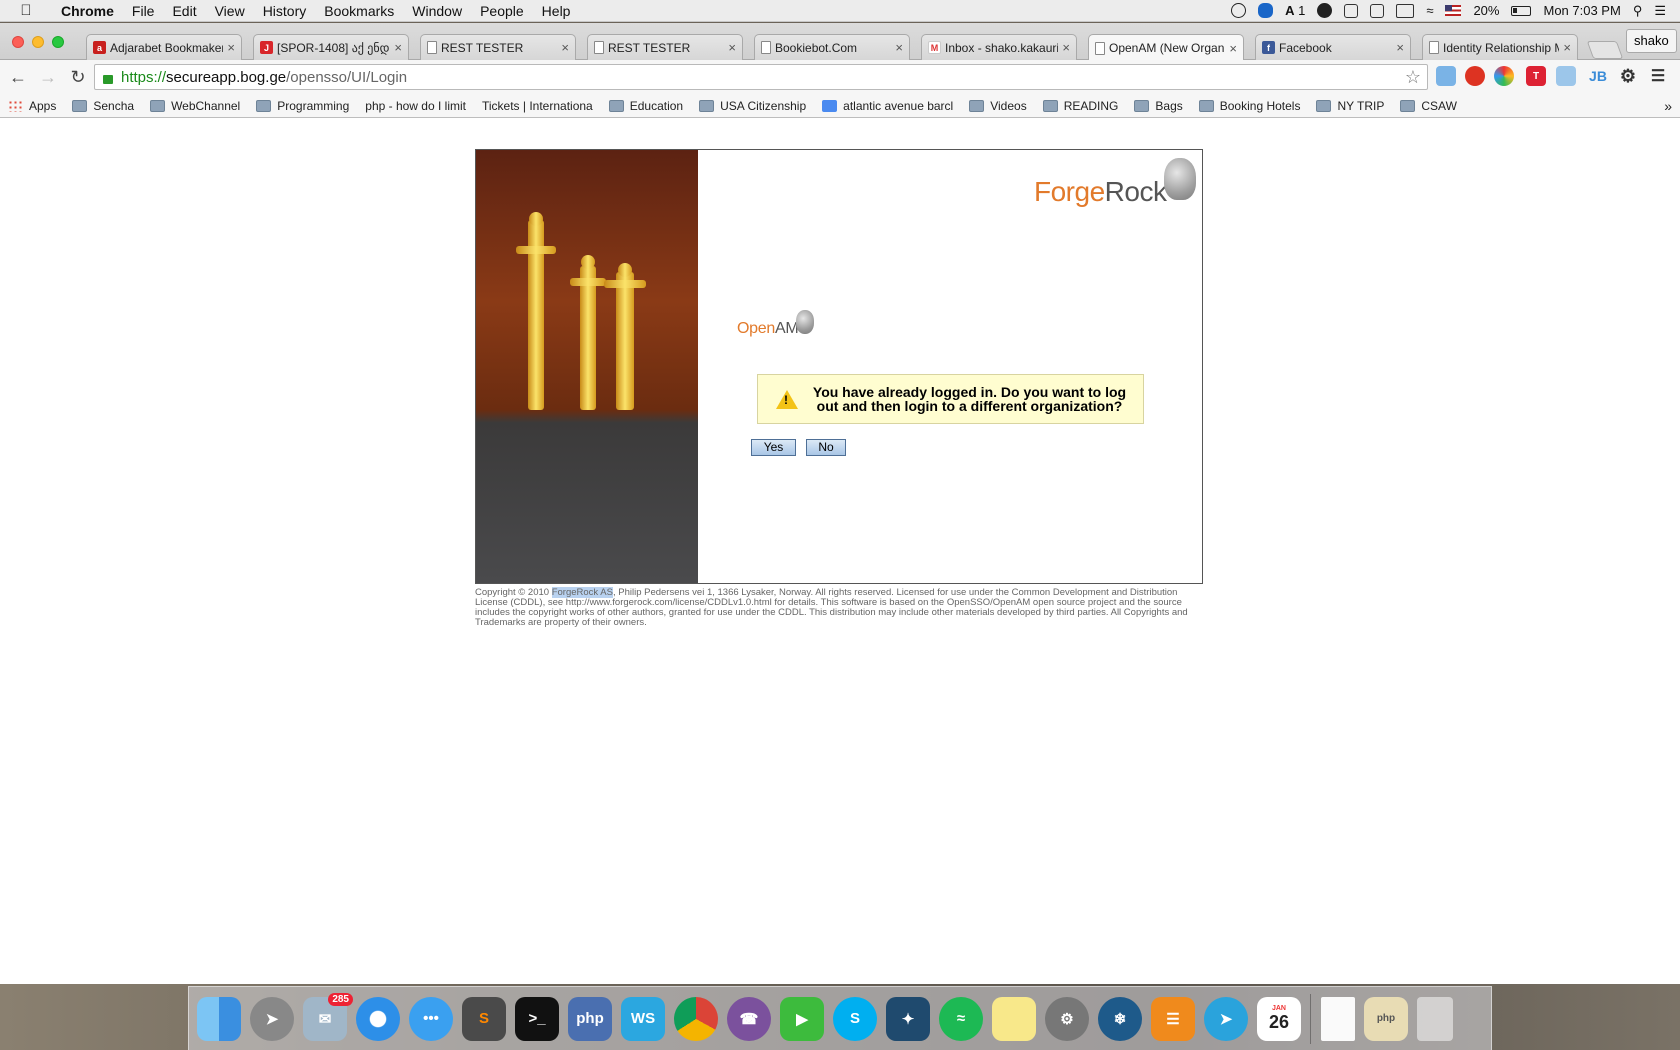 The width and height of the screenshot is (1680, 1050). What do you see at coordinates (1660, 11) in the screenshot?
I see `notification-center-icon: ☰` at bounding box center [1660, 11].